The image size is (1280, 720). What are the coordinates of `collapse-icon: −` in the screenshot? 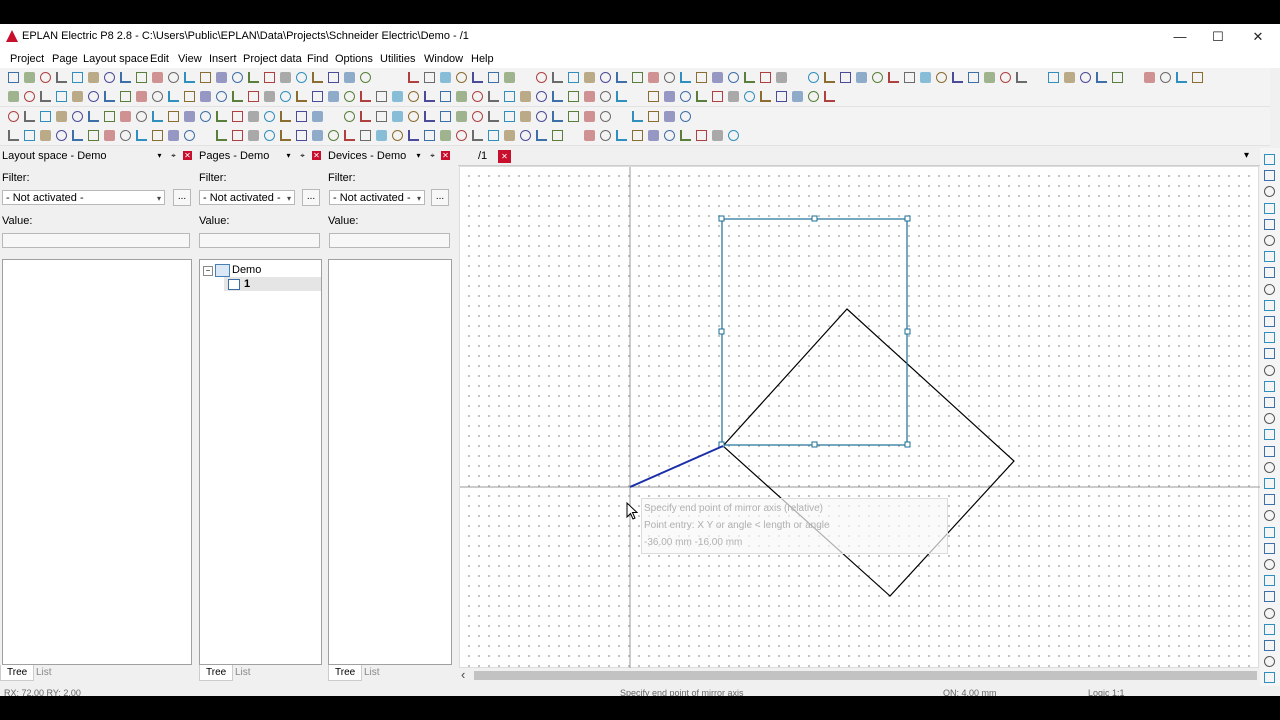 It's located at (208, 271).